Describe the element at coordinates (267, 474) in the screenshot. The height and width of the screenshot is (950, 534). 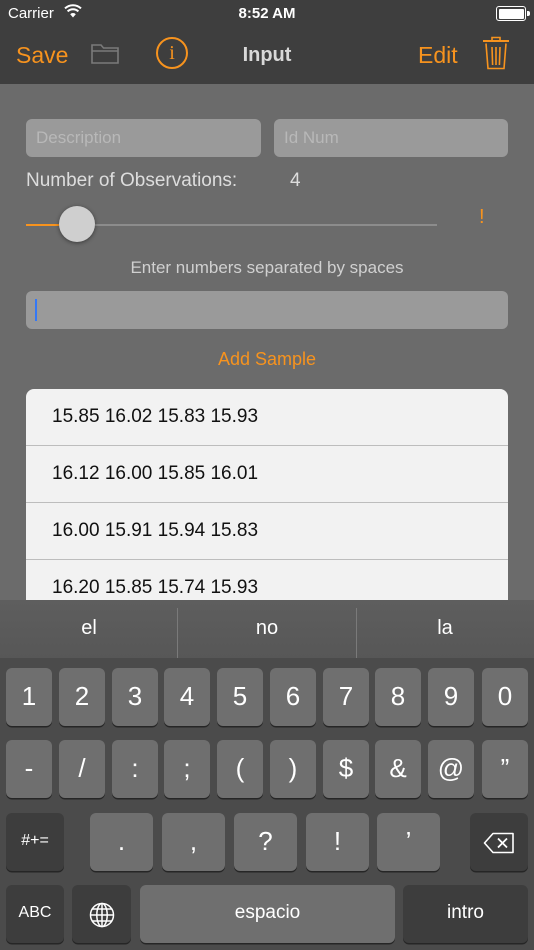
I see `list-item: 16.12 16.00 15.85 16.01` at that location.